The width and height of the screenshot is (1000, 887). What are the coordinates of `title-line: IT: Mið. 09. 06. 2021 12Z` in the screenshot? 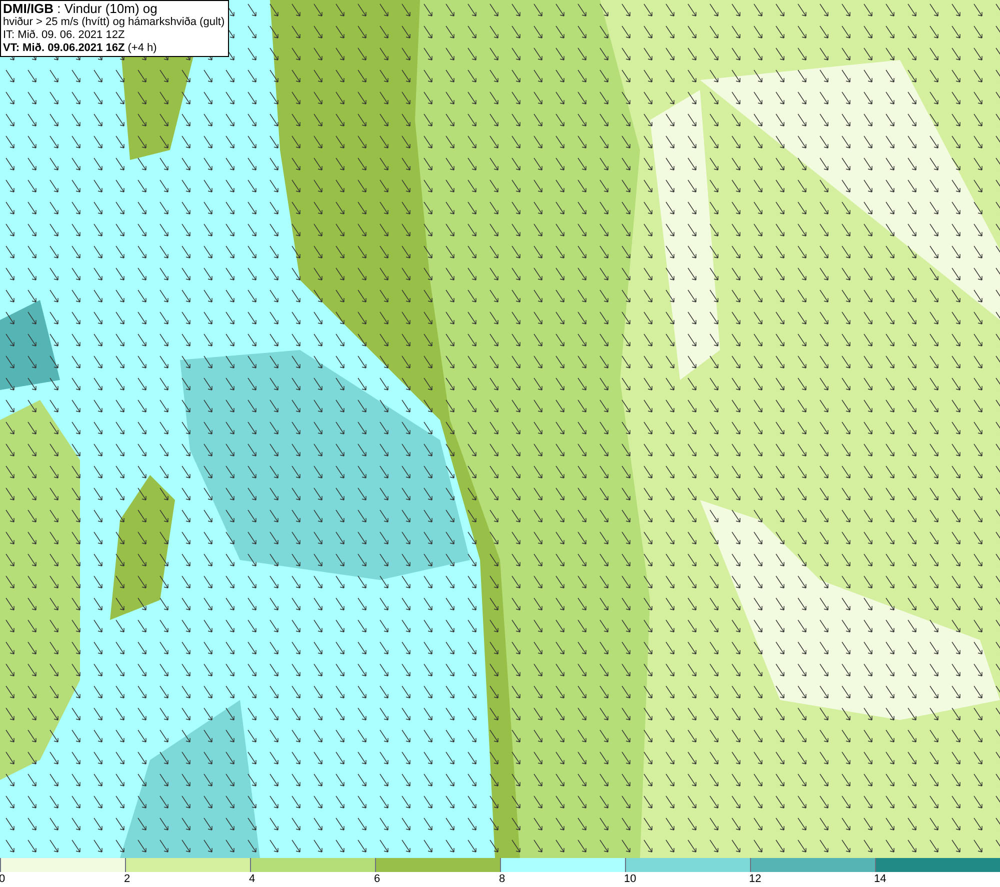 It's located at (64, 35).